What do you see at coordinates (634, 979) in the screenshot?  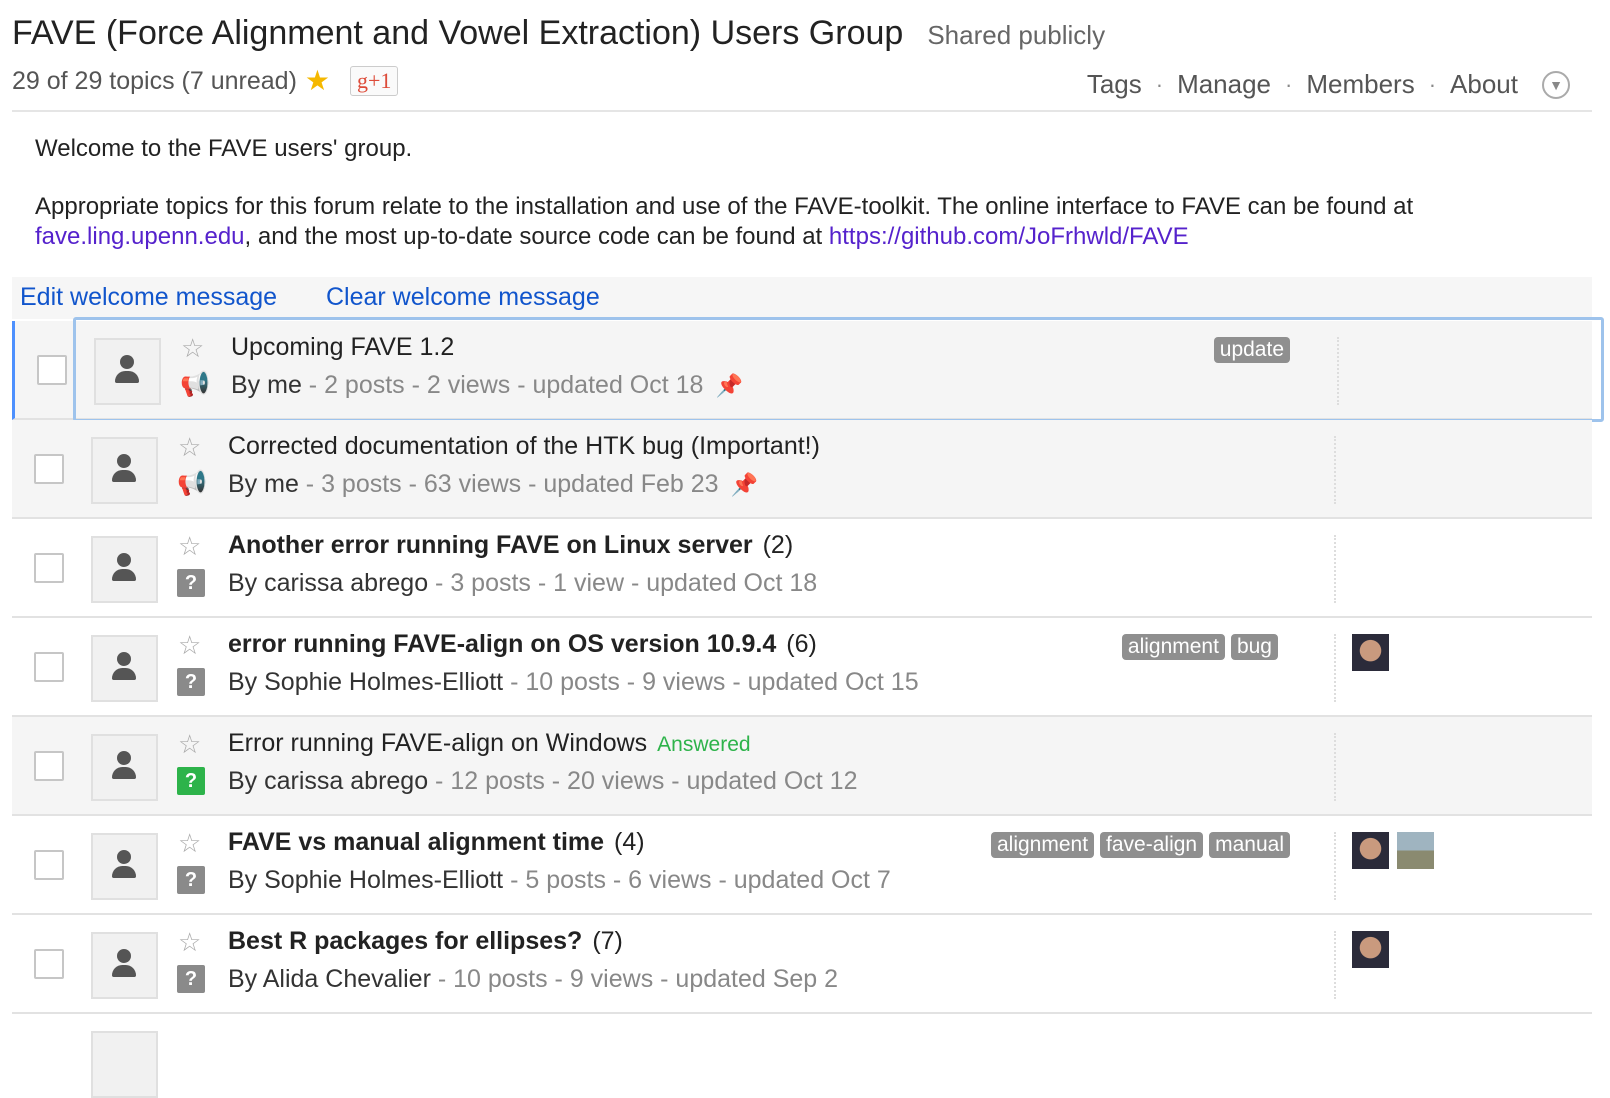 I see `topic-stats: - 10 posts - 9 views - updated Sep 2` at bounding box center [634, 979].